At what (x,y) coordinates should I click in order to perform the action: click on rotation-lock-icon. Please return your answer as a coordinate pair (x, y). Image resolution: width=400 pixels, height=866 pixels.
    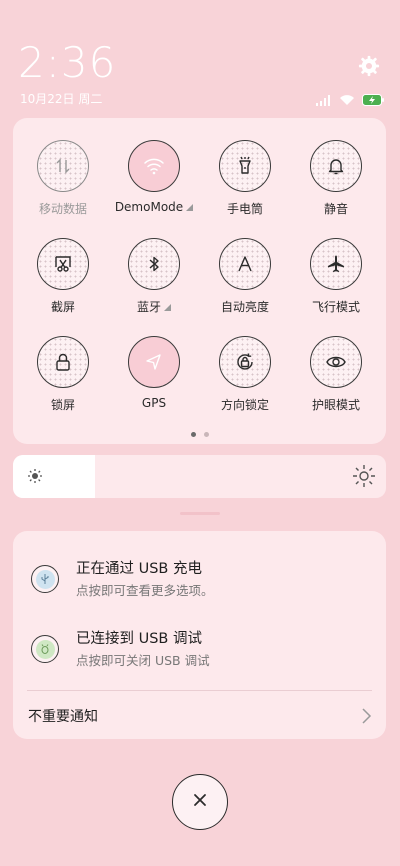
    Looking at the image, I should click on (245, 362).